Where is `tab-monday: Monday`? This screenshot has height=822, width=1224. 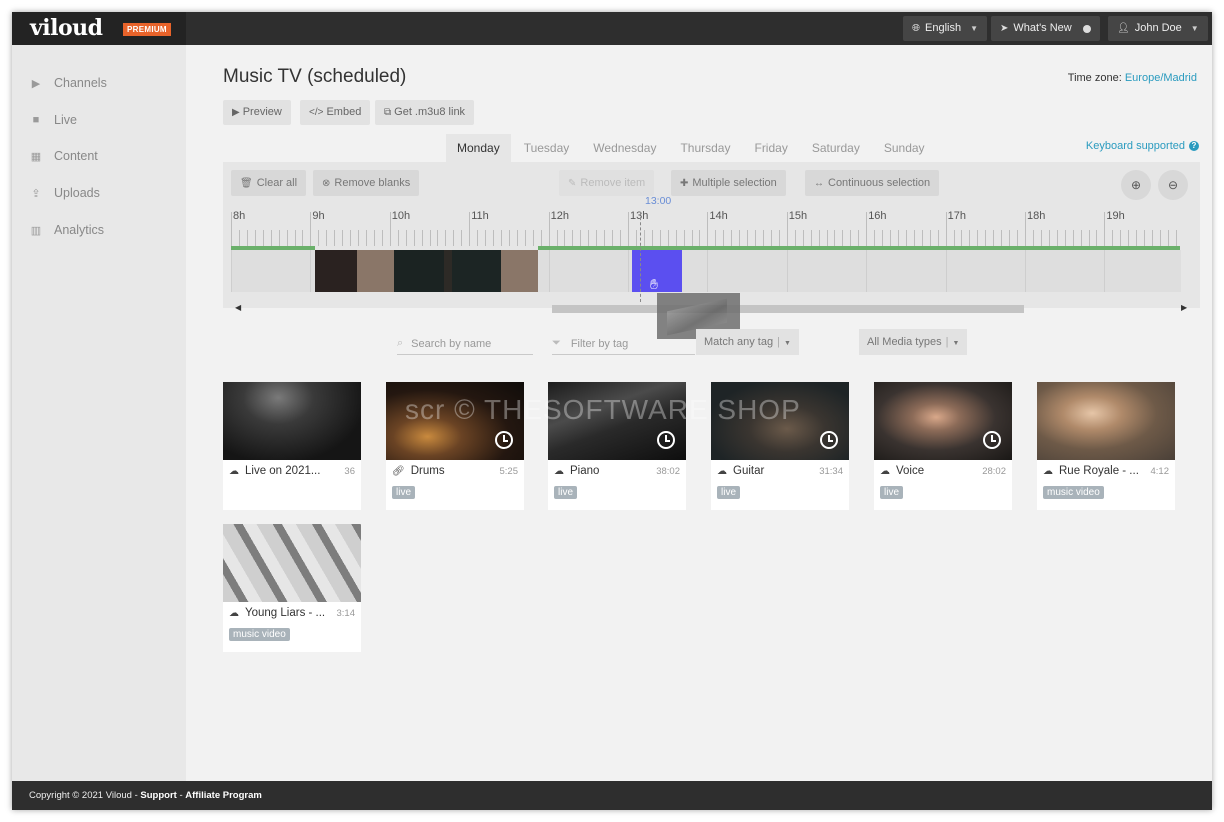
tab-monday: Monday is located at coordinates (478, 148).